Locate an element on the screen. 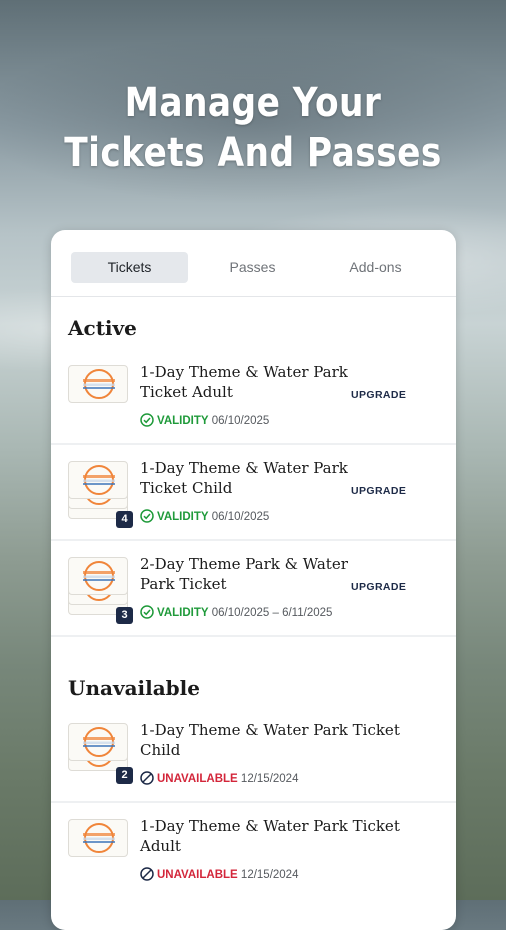 Image resolution: width=506 pixels, height=930 pixels. tab-bar: Tickets Passes Add-ons is located at coordinates (253, 263).